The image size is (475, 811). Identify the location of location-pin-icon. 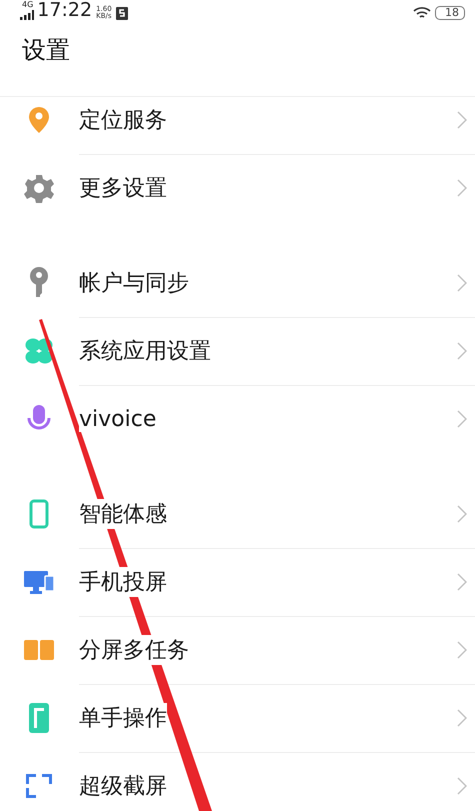
(39, 120).